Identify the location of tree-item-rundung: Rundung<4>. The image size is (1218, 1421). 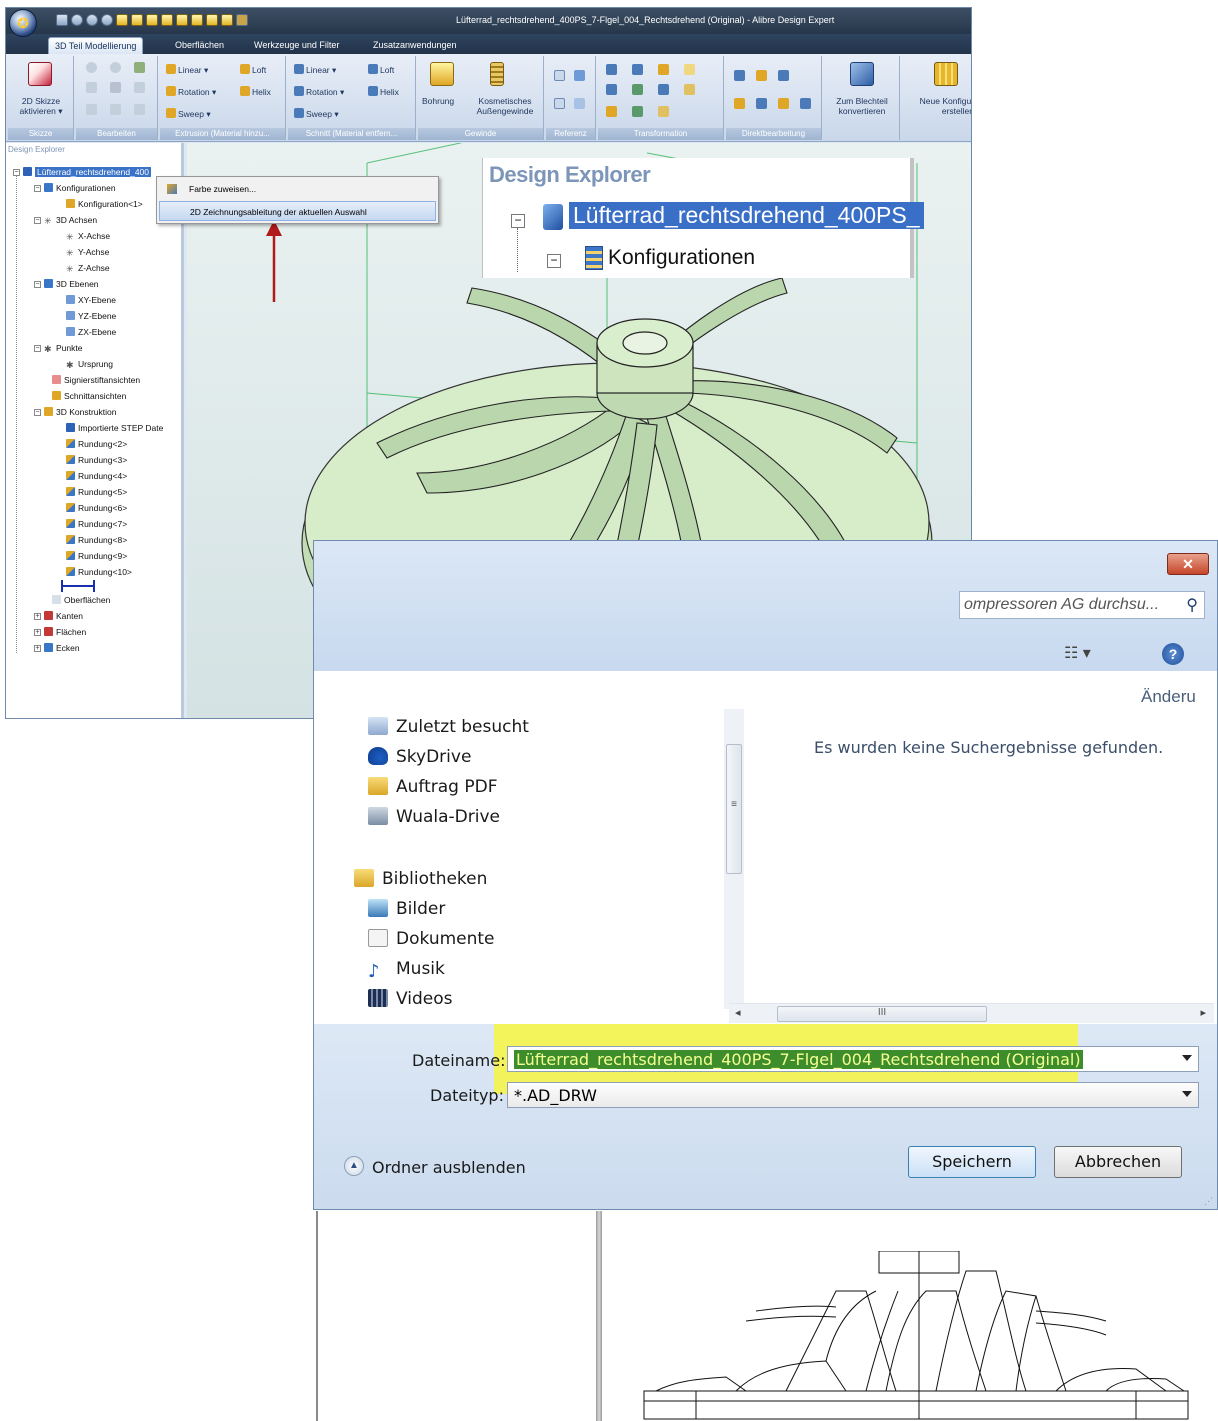
(96, 476).